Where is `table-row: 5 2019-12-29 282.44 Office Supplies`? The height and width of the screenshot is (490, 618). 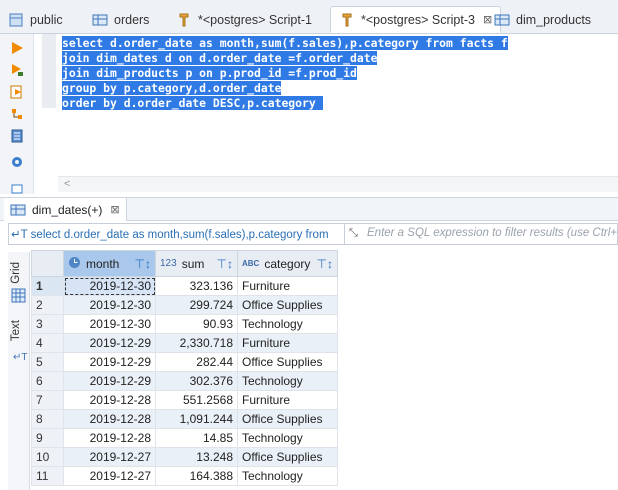
table-row: 5 2019-12-29 282.44 Office Supplies is located at coordinates (184, 362).